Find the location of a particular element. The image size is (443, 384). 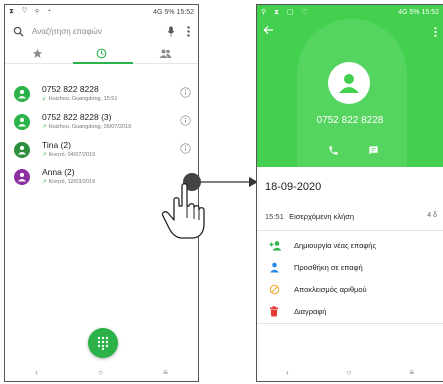

status-bar: ⚲ ⧗ ▢ ♡ 4G 5% 15:52 is located at coordinates (350, 12).